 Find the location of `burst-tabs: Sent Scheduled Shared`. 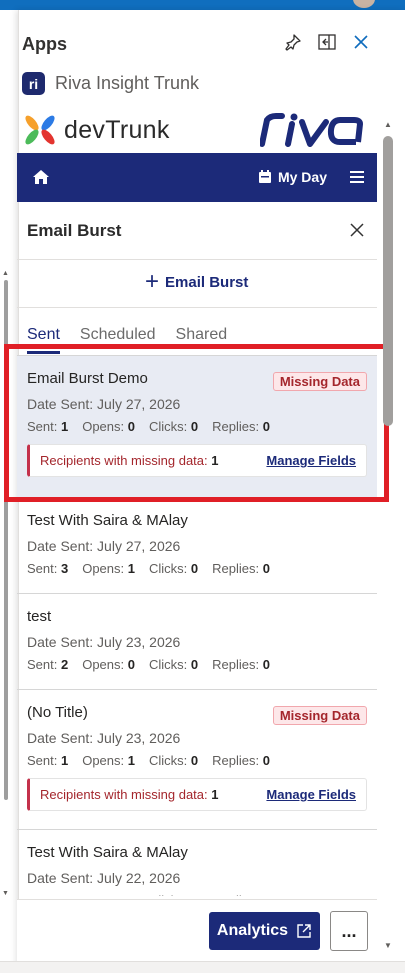

burst-tabs: Sent Scheduled Shared is located at coordinates (127, 340).